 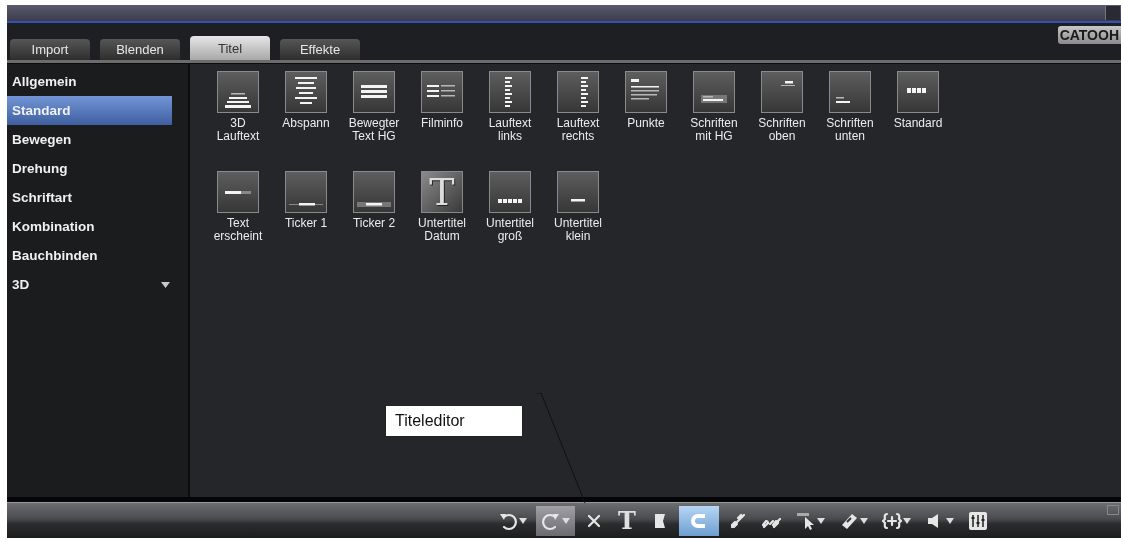 I want to click on sidebar-item: 3D, so click(x=89, y=284).